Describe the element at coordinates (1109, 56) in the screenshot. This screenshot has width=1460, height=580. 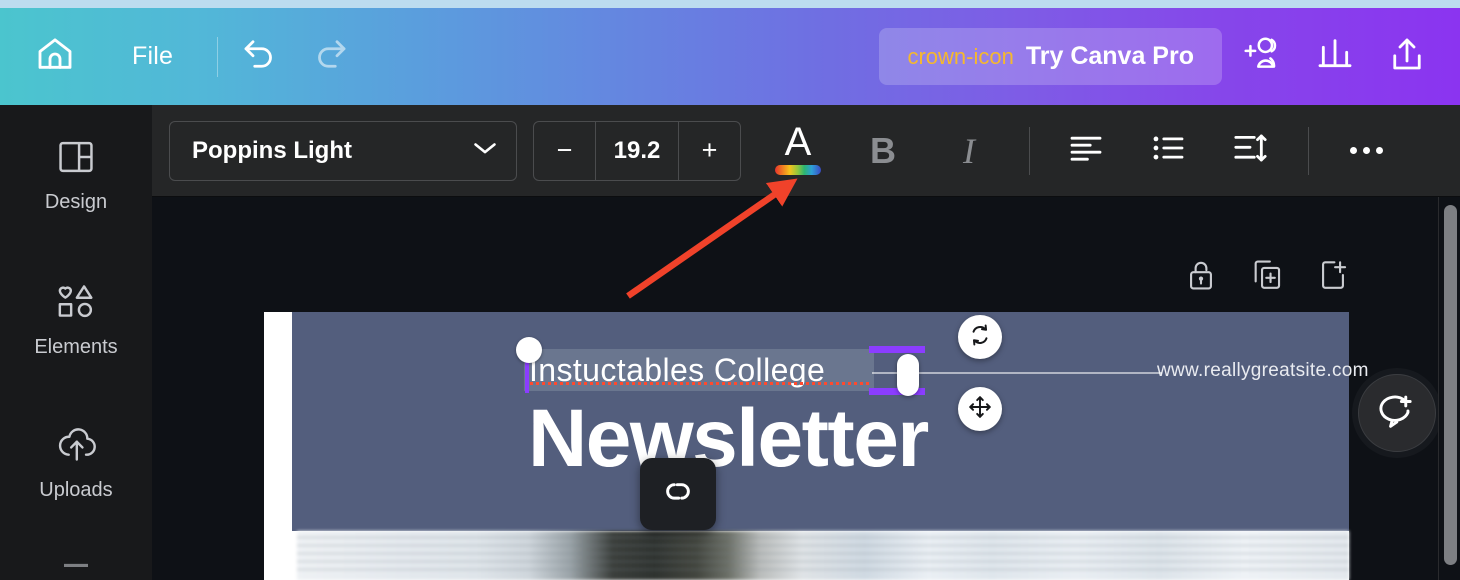
I see `try-canva-pro-label: Try Canva Pro` at that location.